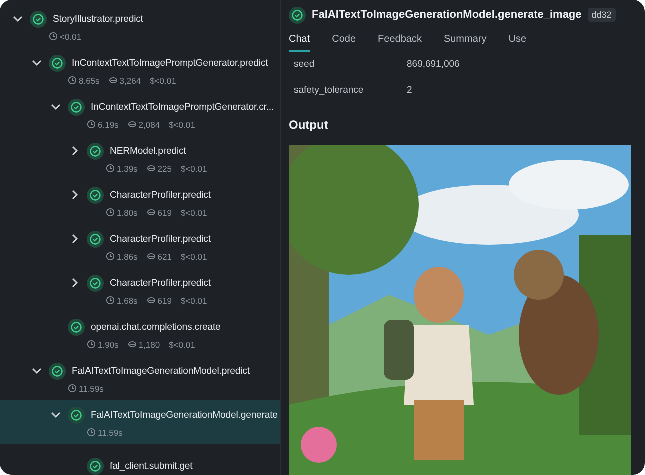  What do you see at coordinates (140, 26) in the screenshot?
I see `trace-row: StoryIllustrator.predict <0.01` at bounding box center [140, 26].